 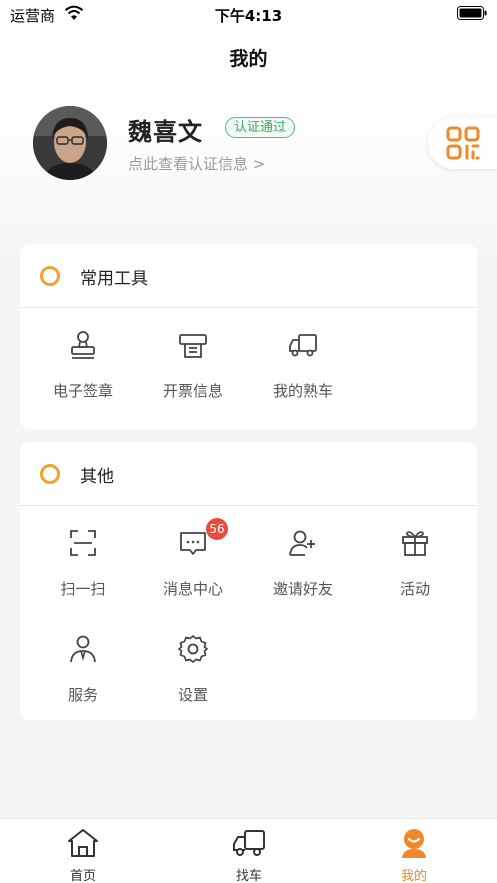 I want to click on other-label: 扫一扫, so click(x=83, y=589).